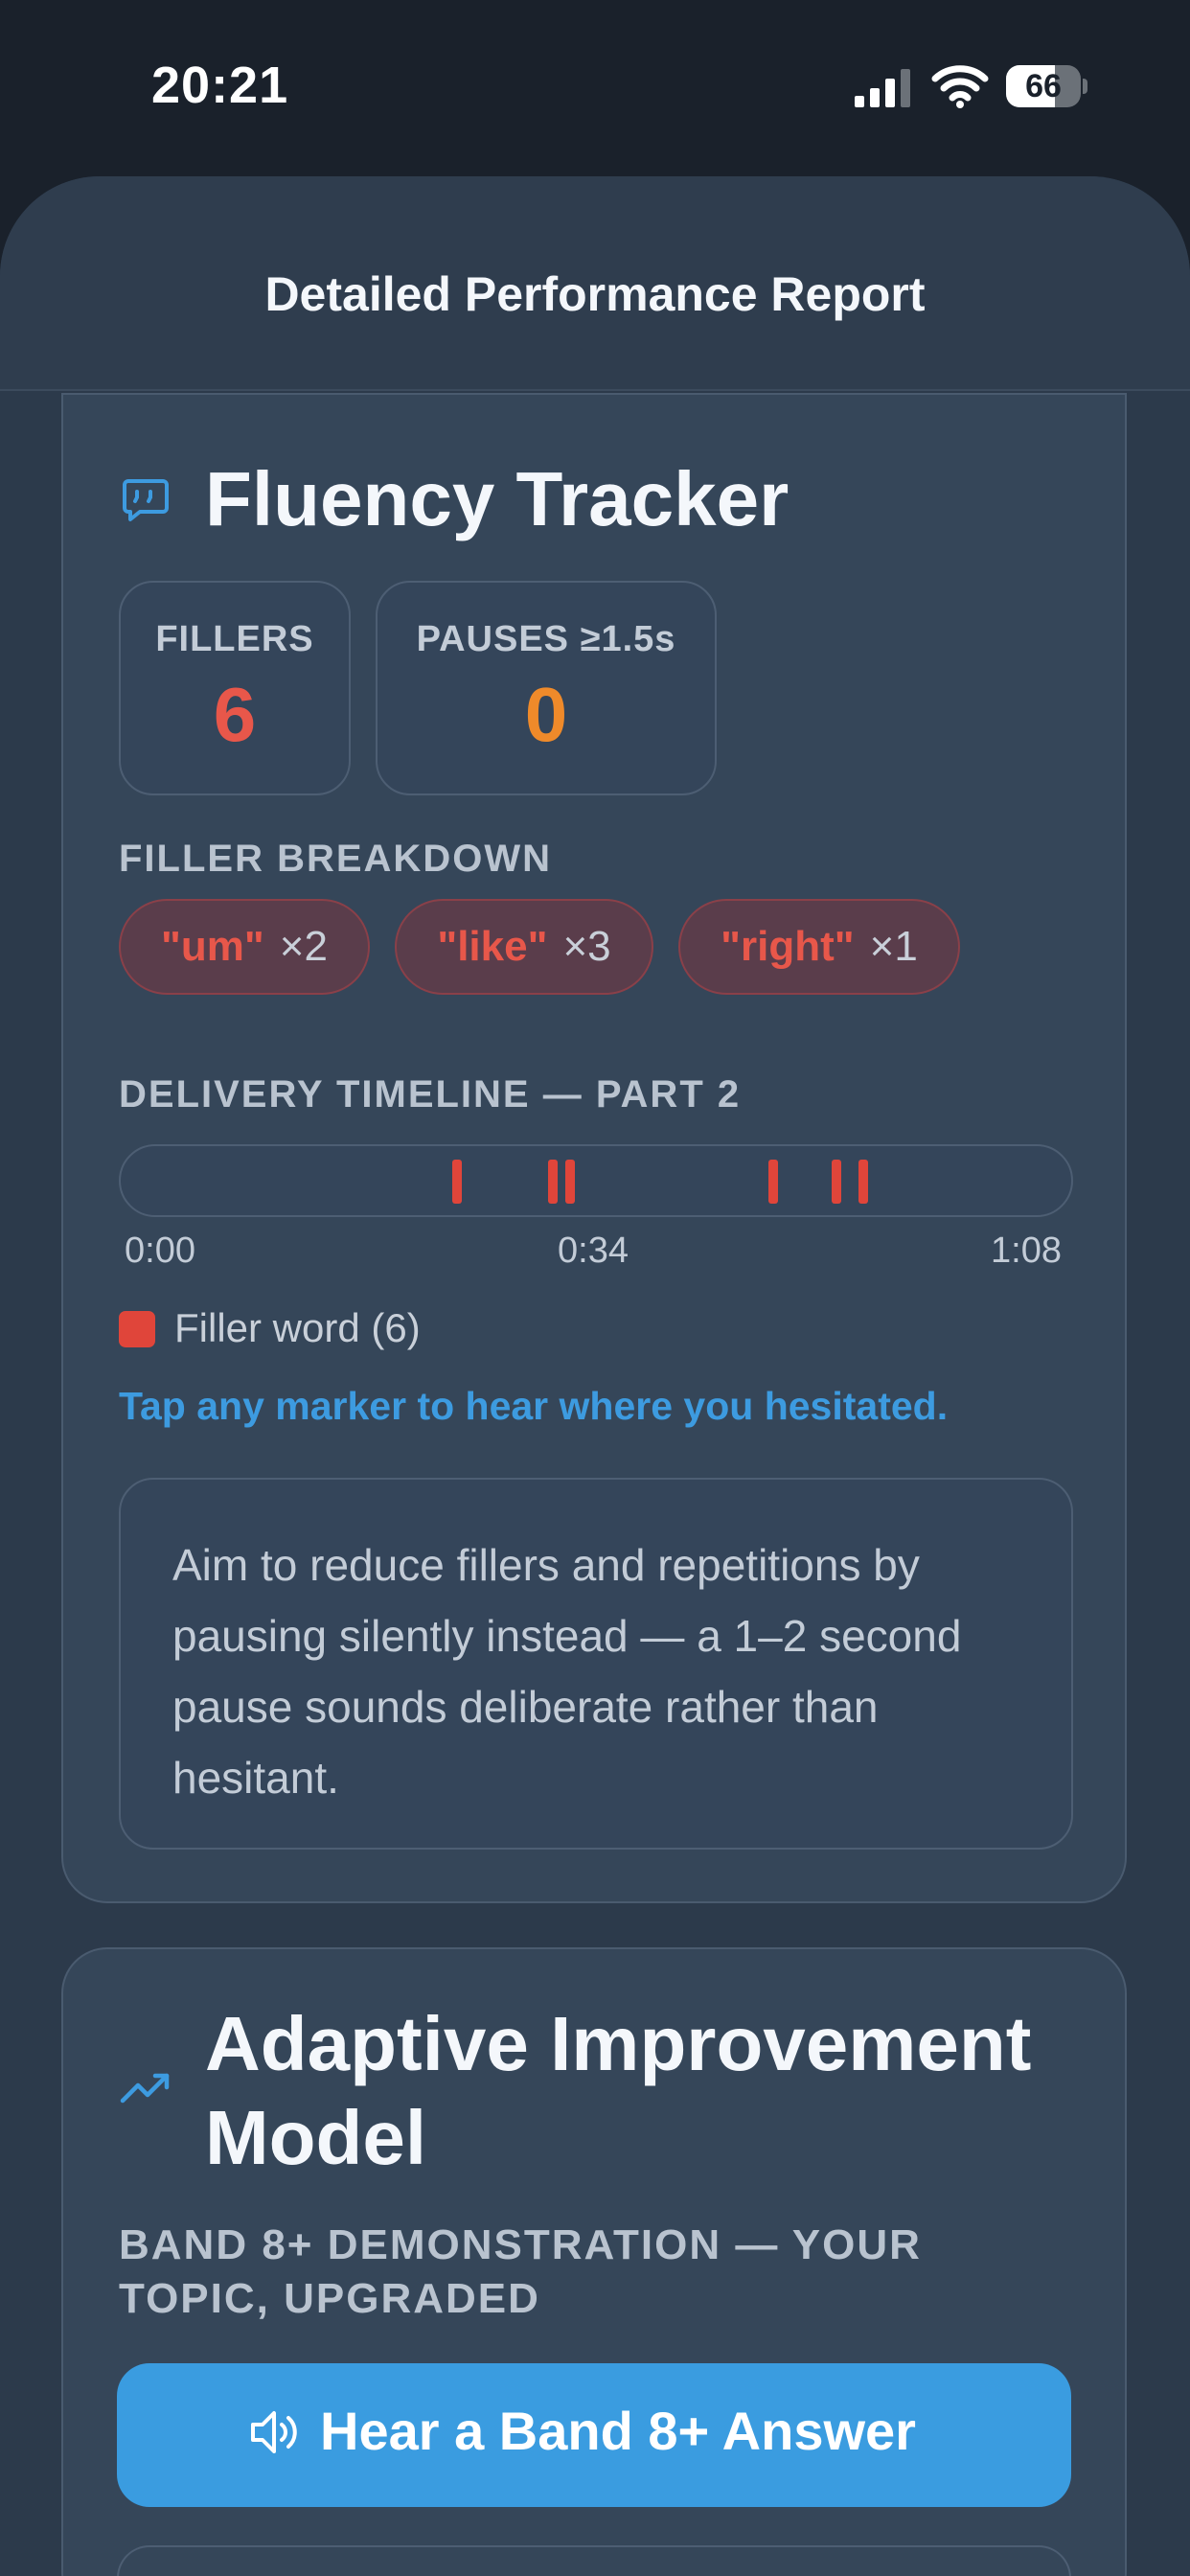 This screenshot has width=1190, height=2576. I want to click on cellular-signal-icon, so click(883, 88).